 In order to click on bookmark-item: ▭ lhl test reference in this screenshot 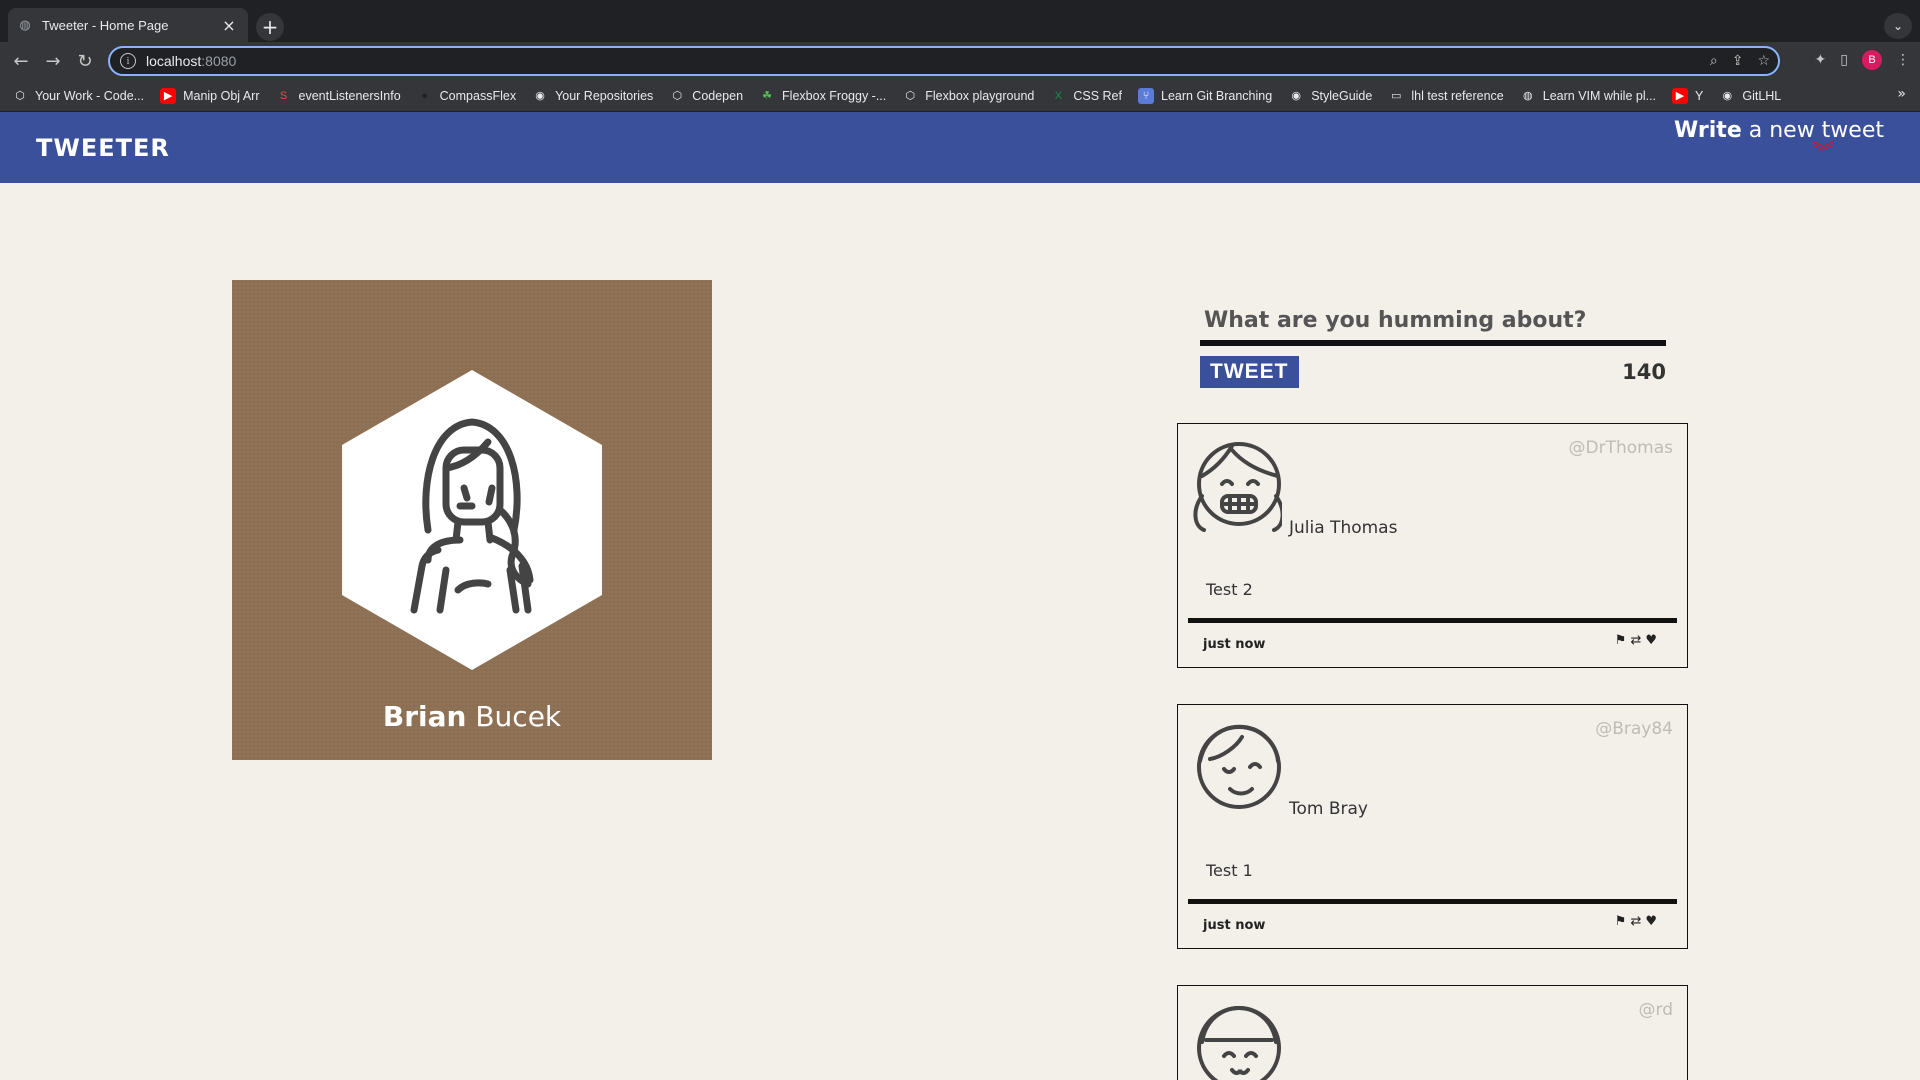, I will do `click(1446, 96)`.